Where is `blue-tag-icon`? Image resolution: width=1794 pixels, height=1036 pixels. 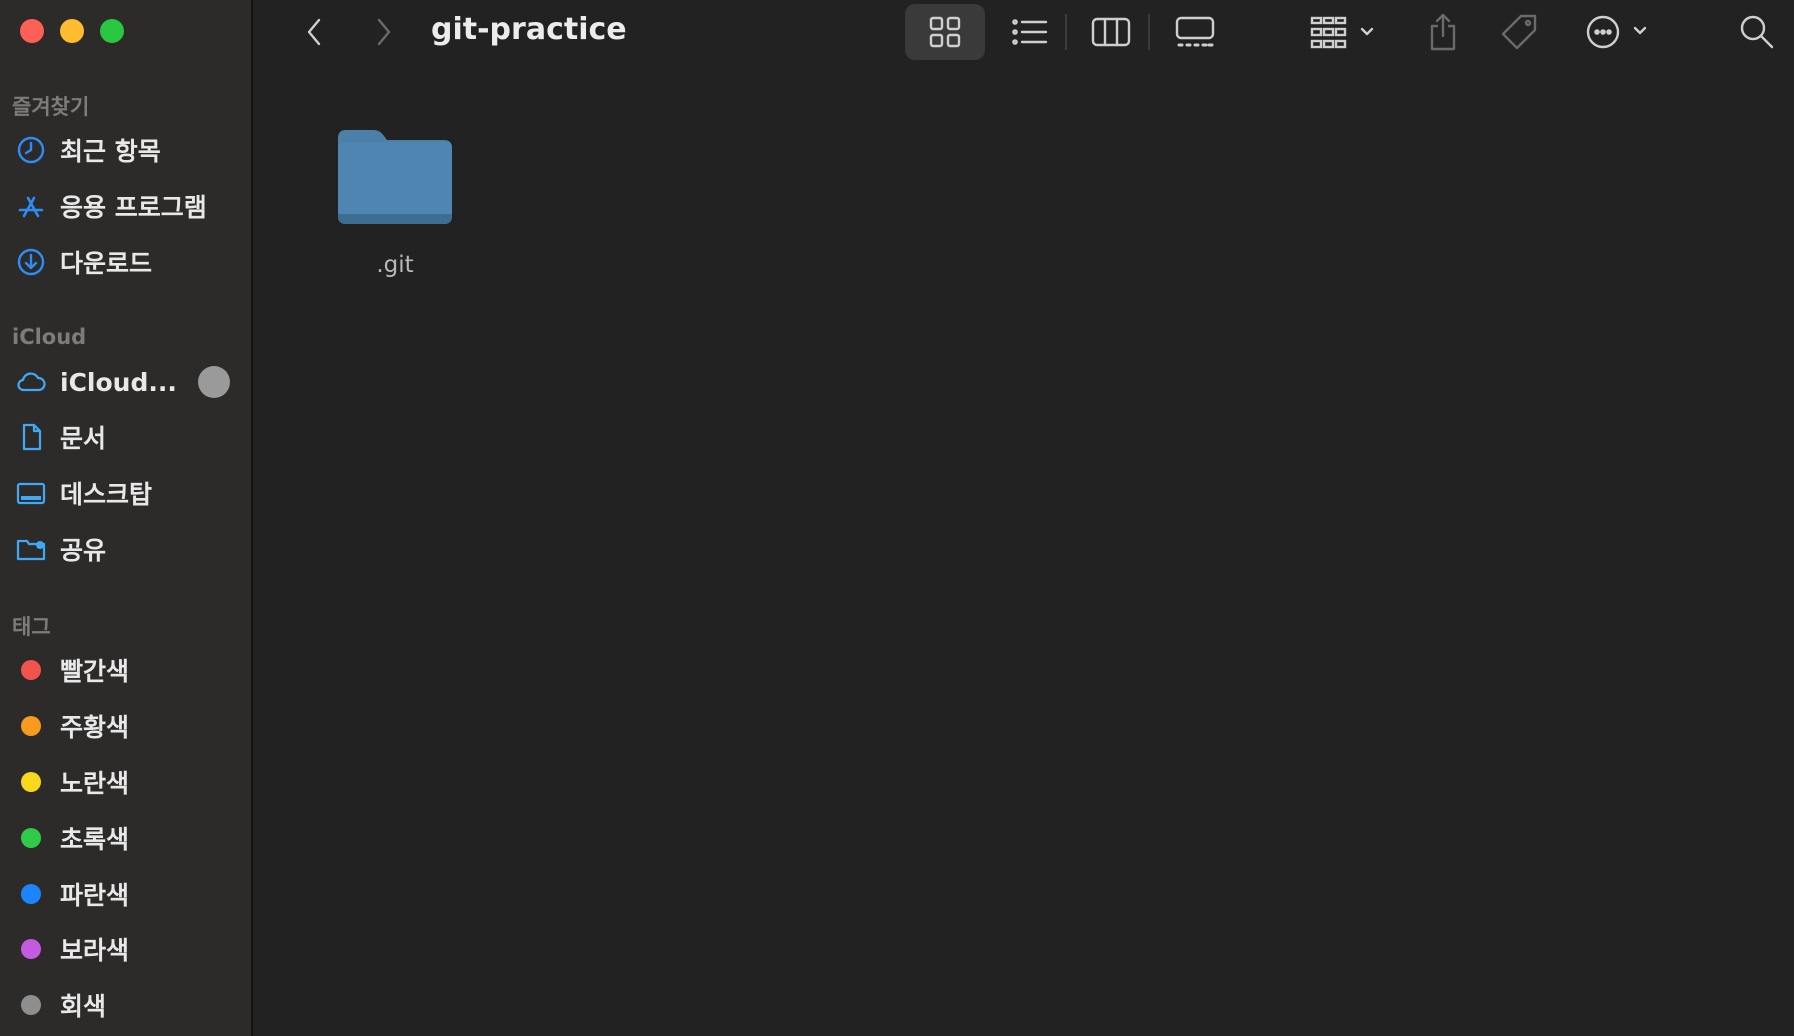
blue-tag-icon is located at coordinates (31, 894).